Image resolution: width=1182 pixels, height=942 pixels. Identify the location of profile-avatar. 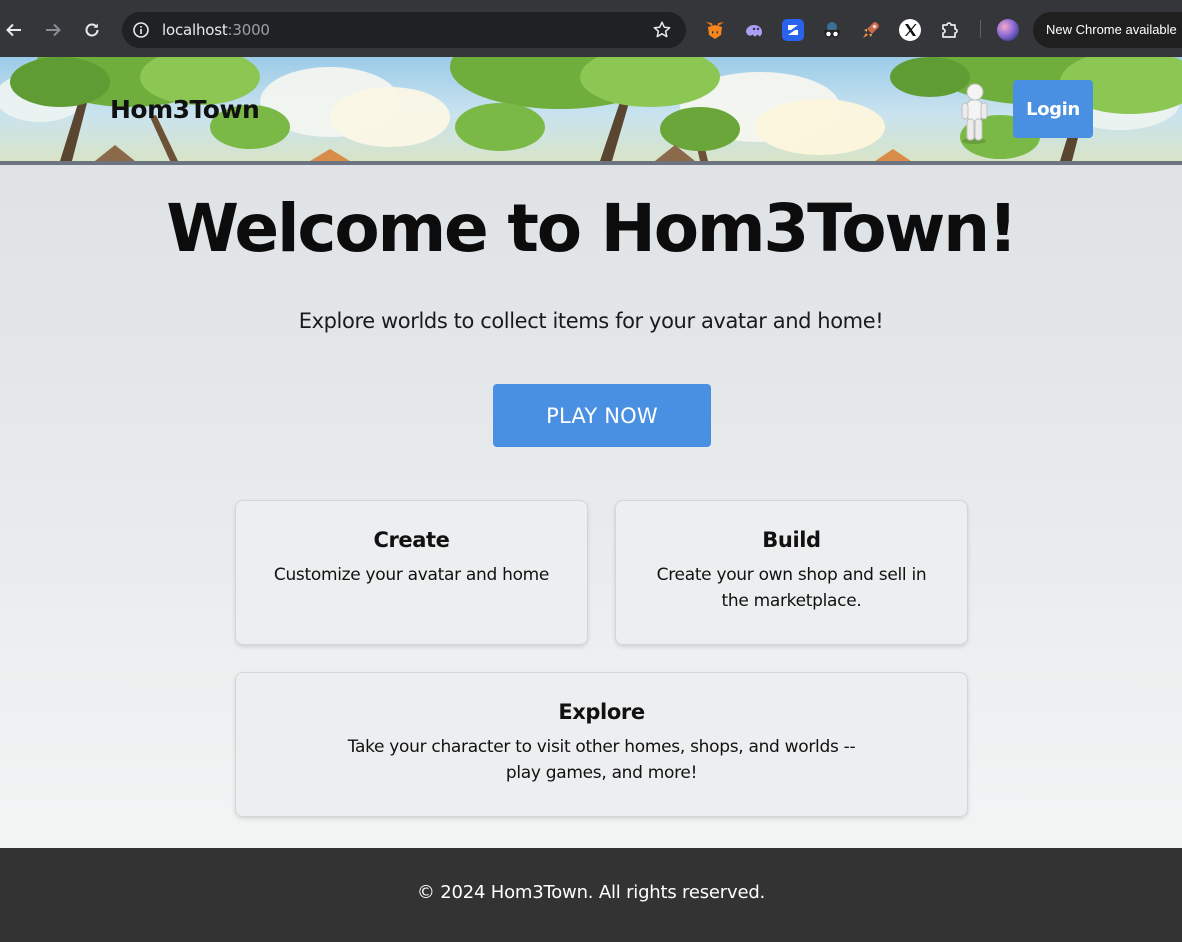
(1008, 30).